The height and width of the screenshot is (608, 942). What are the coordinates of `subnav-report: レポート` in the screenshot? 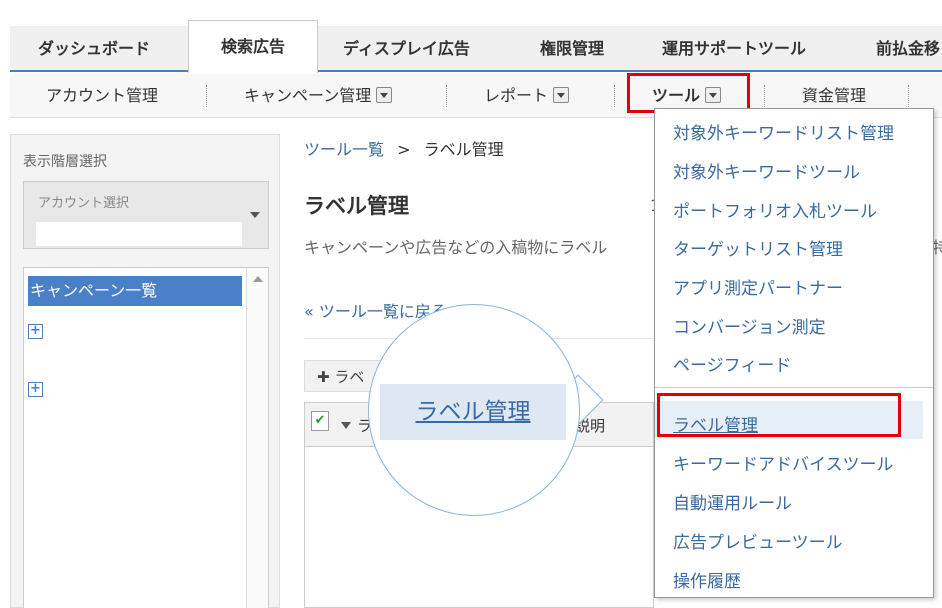 It's located at (527, 96).